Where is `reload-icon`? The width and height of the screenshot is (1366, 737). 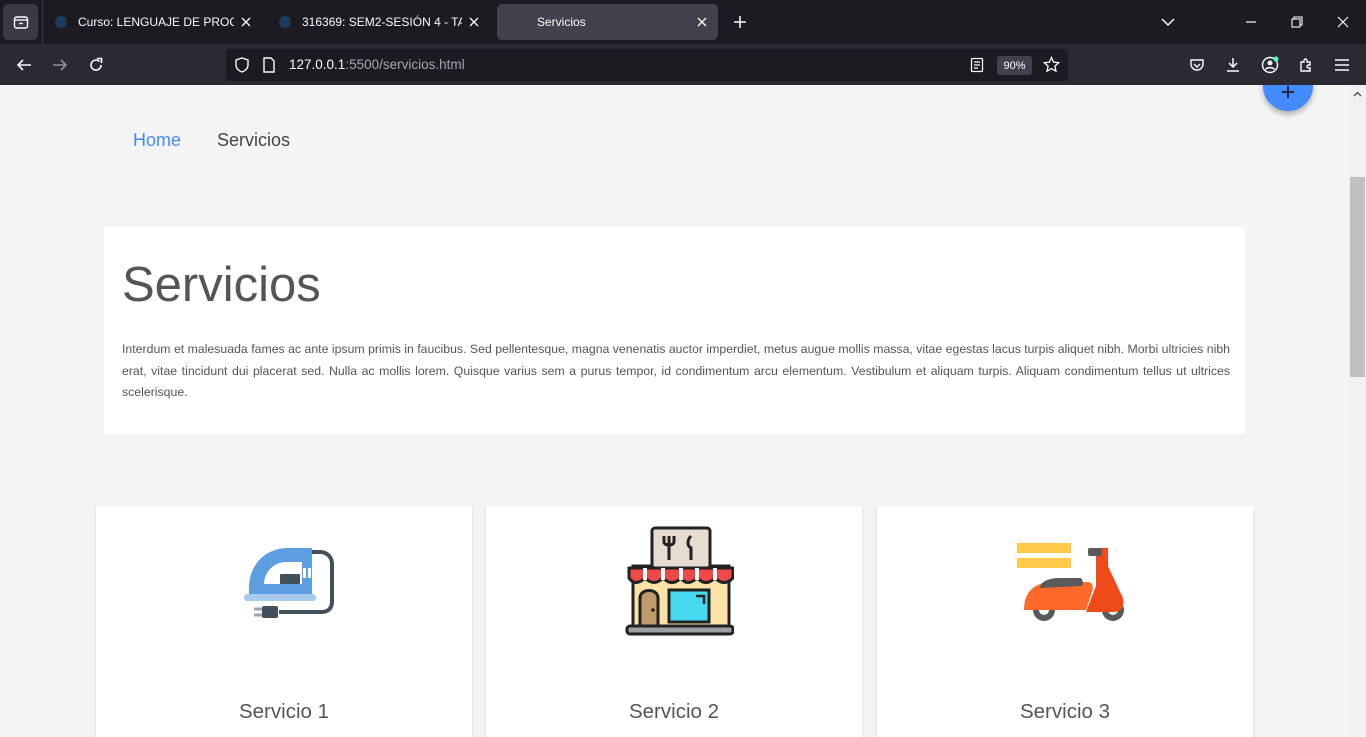 reload-icon is located at coordinates (96, 64).